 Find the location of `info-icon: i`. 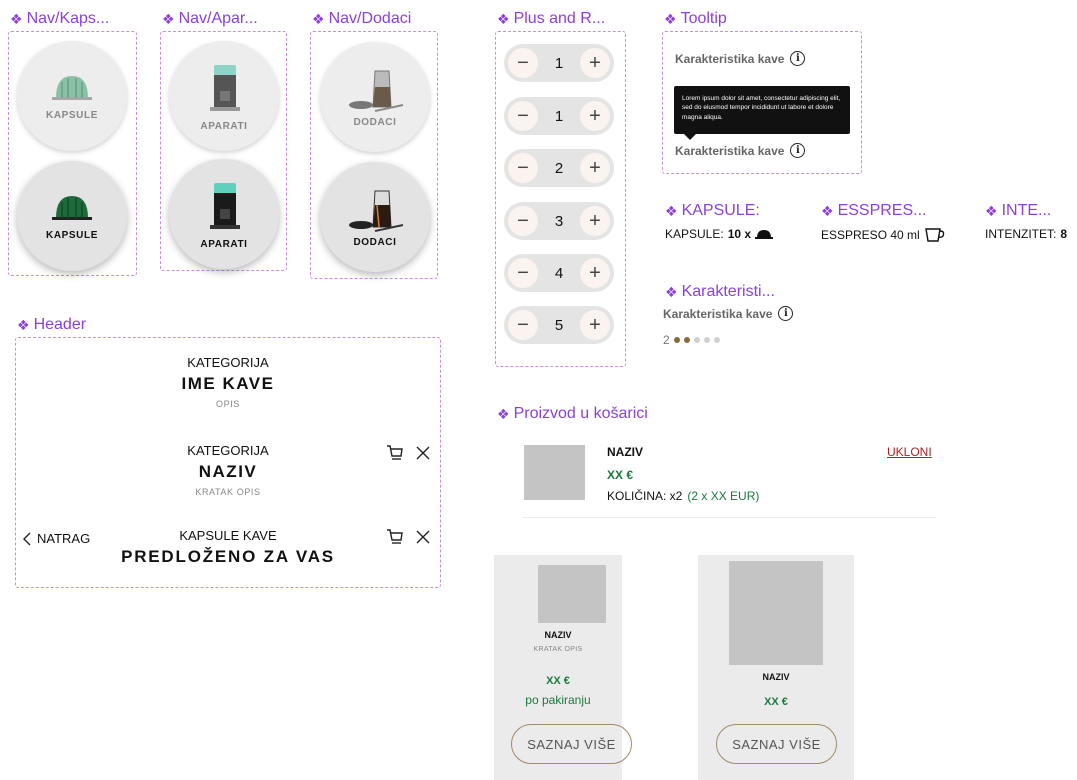

info-icon: i is located at coordinates (798, 58).